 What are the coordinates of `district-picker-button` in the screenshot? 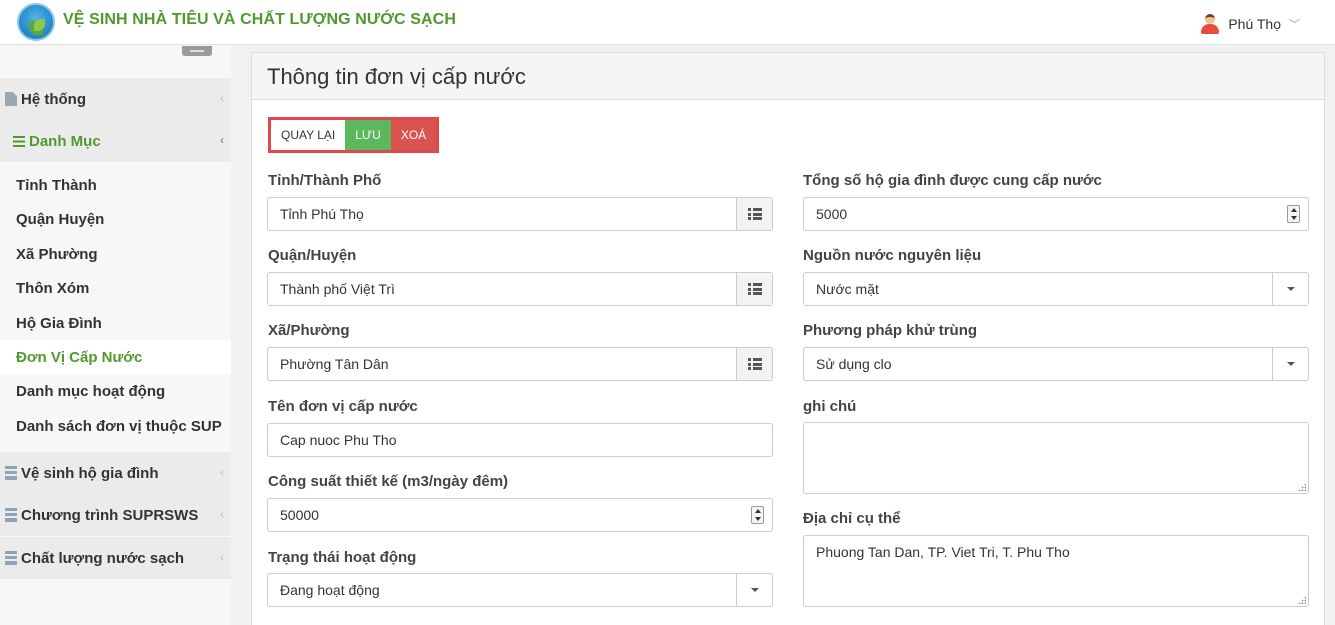 It's located at (754, 289).